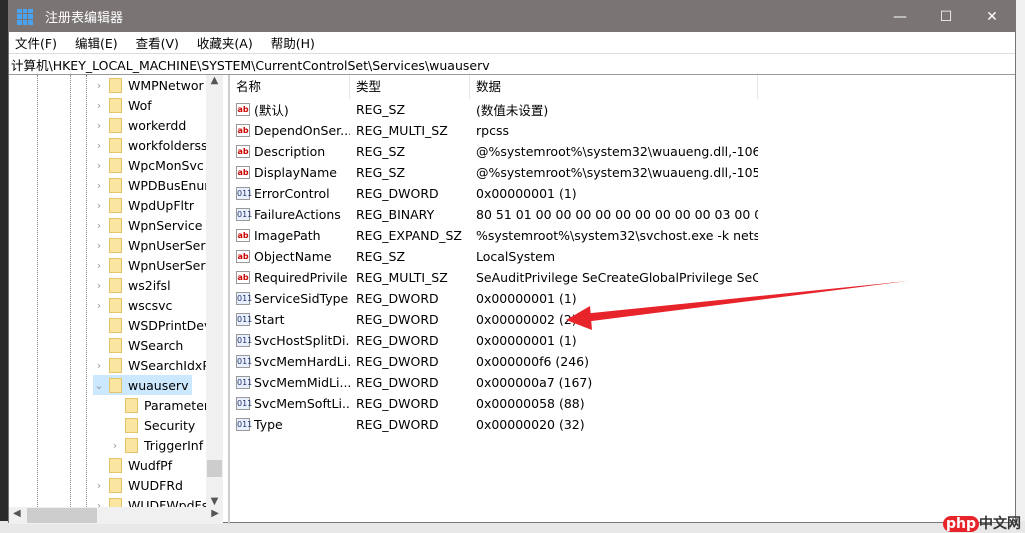 This screenshot has width=1025, height=533. I want to click on value-row: ab ObjectName REG_SZ LocalSystem, so click(622, 256).